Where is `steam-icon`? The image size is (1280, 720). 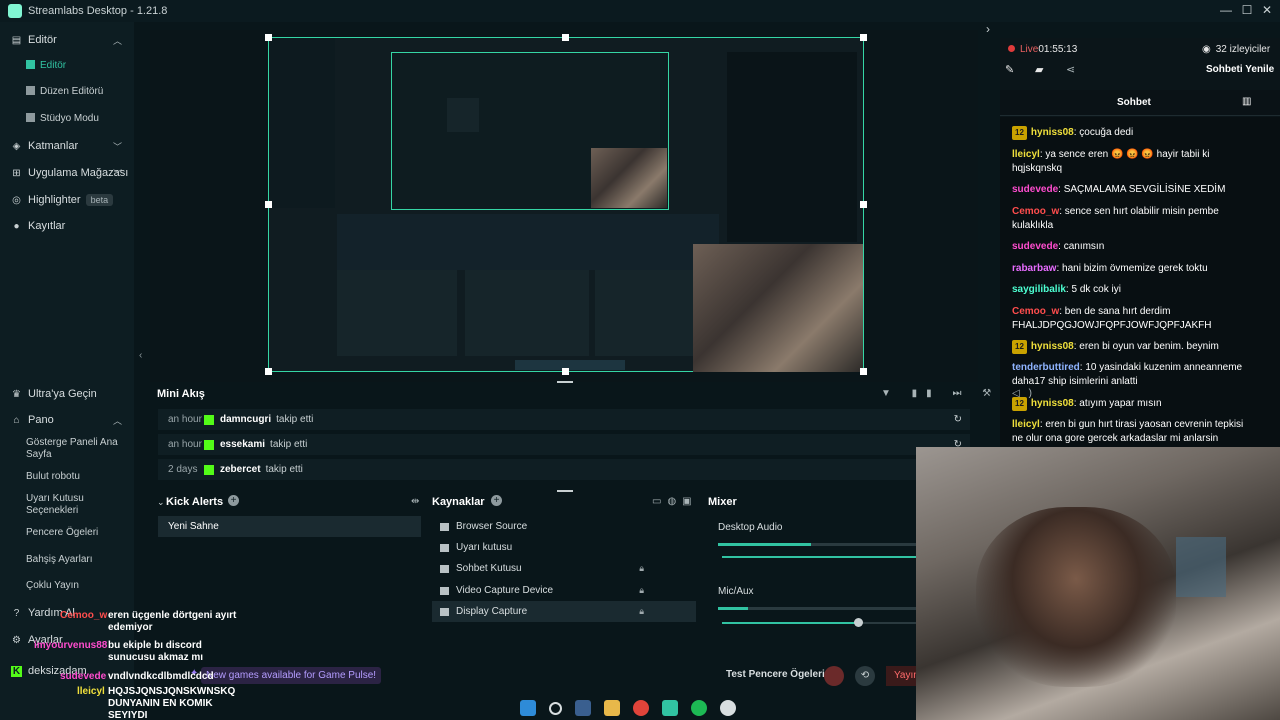 steam-icon is located at coordinates (583, 708).